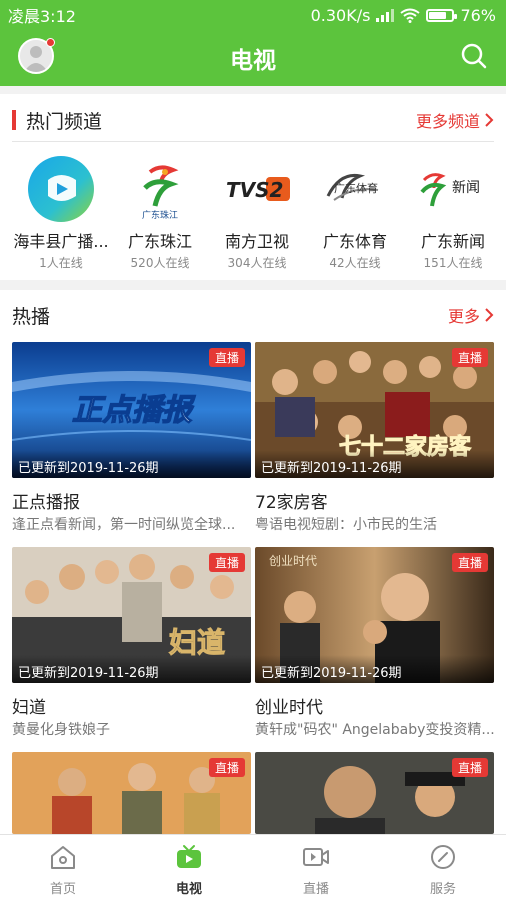  I want to click on more-channels-label: 更多频道, so click(447, 121).